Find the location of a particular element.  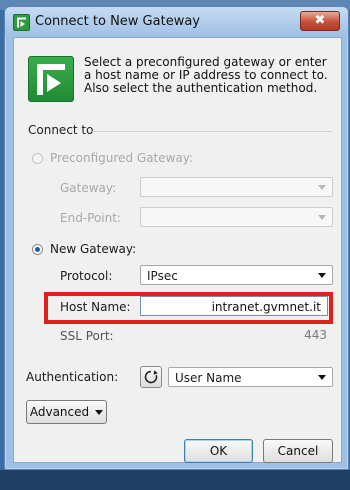

connect-to-group-label: Connect to is located at coordinates (61, 130).